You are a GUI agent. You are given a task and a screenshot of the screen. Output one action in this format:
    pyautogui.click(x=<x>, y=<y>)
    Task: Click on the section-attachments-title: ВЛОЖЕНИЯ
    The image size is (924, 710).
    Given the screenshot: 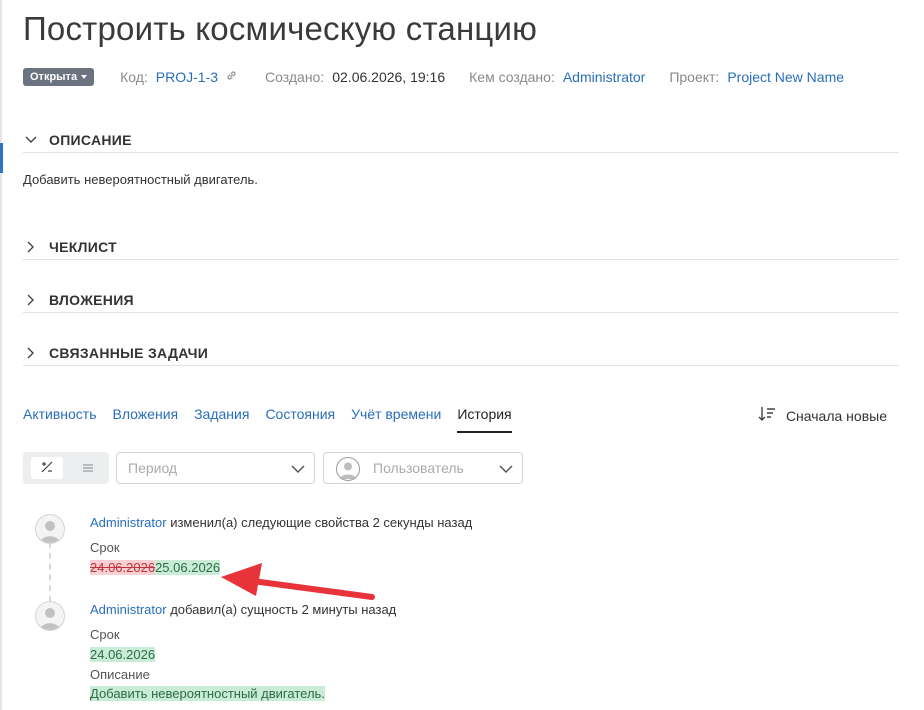 What is the action you would take?
    pyautogui.click(x=91, y=300)
    